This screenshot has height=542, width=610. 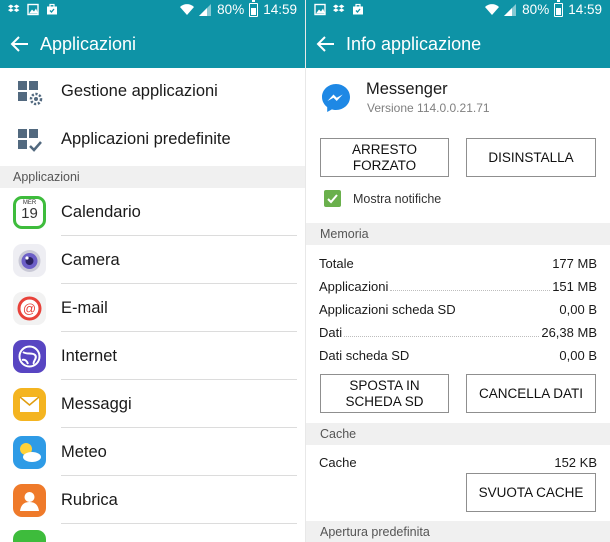 I want to click on memory-value: 26,38 MB, so click(x=569, y=332).